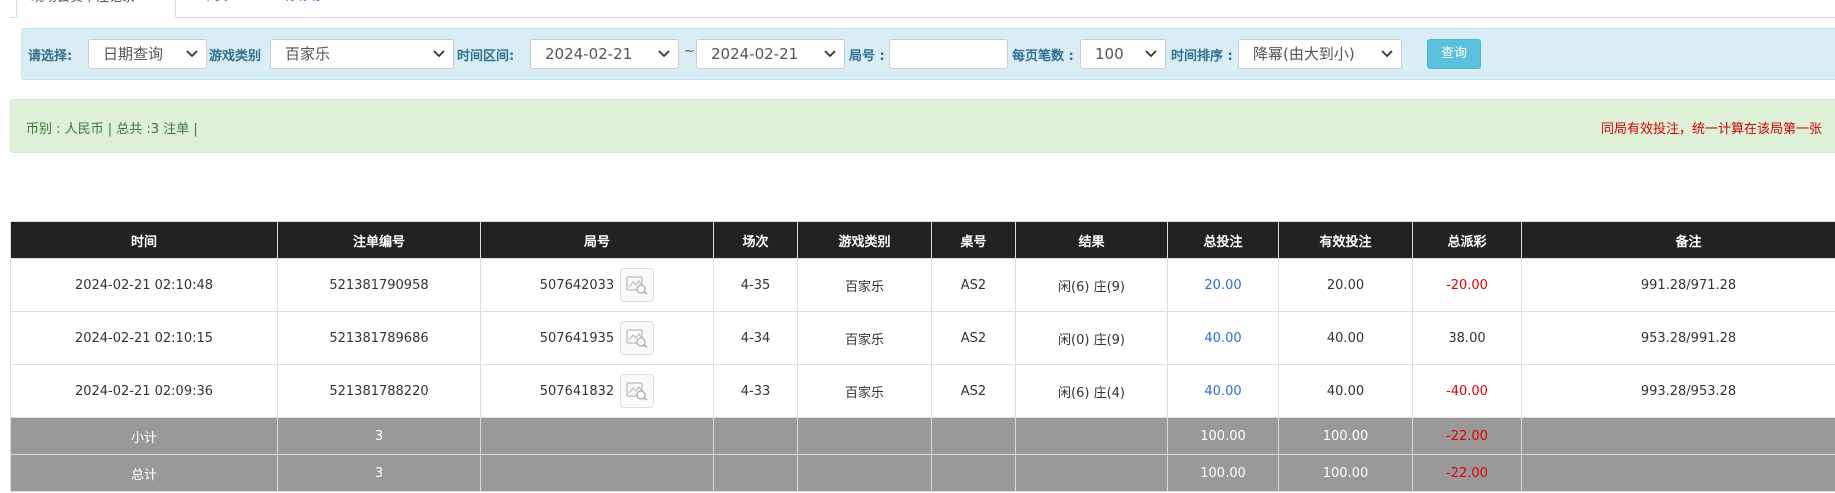  I want to click on col-payout: 总派彩, so click(1467, 240).